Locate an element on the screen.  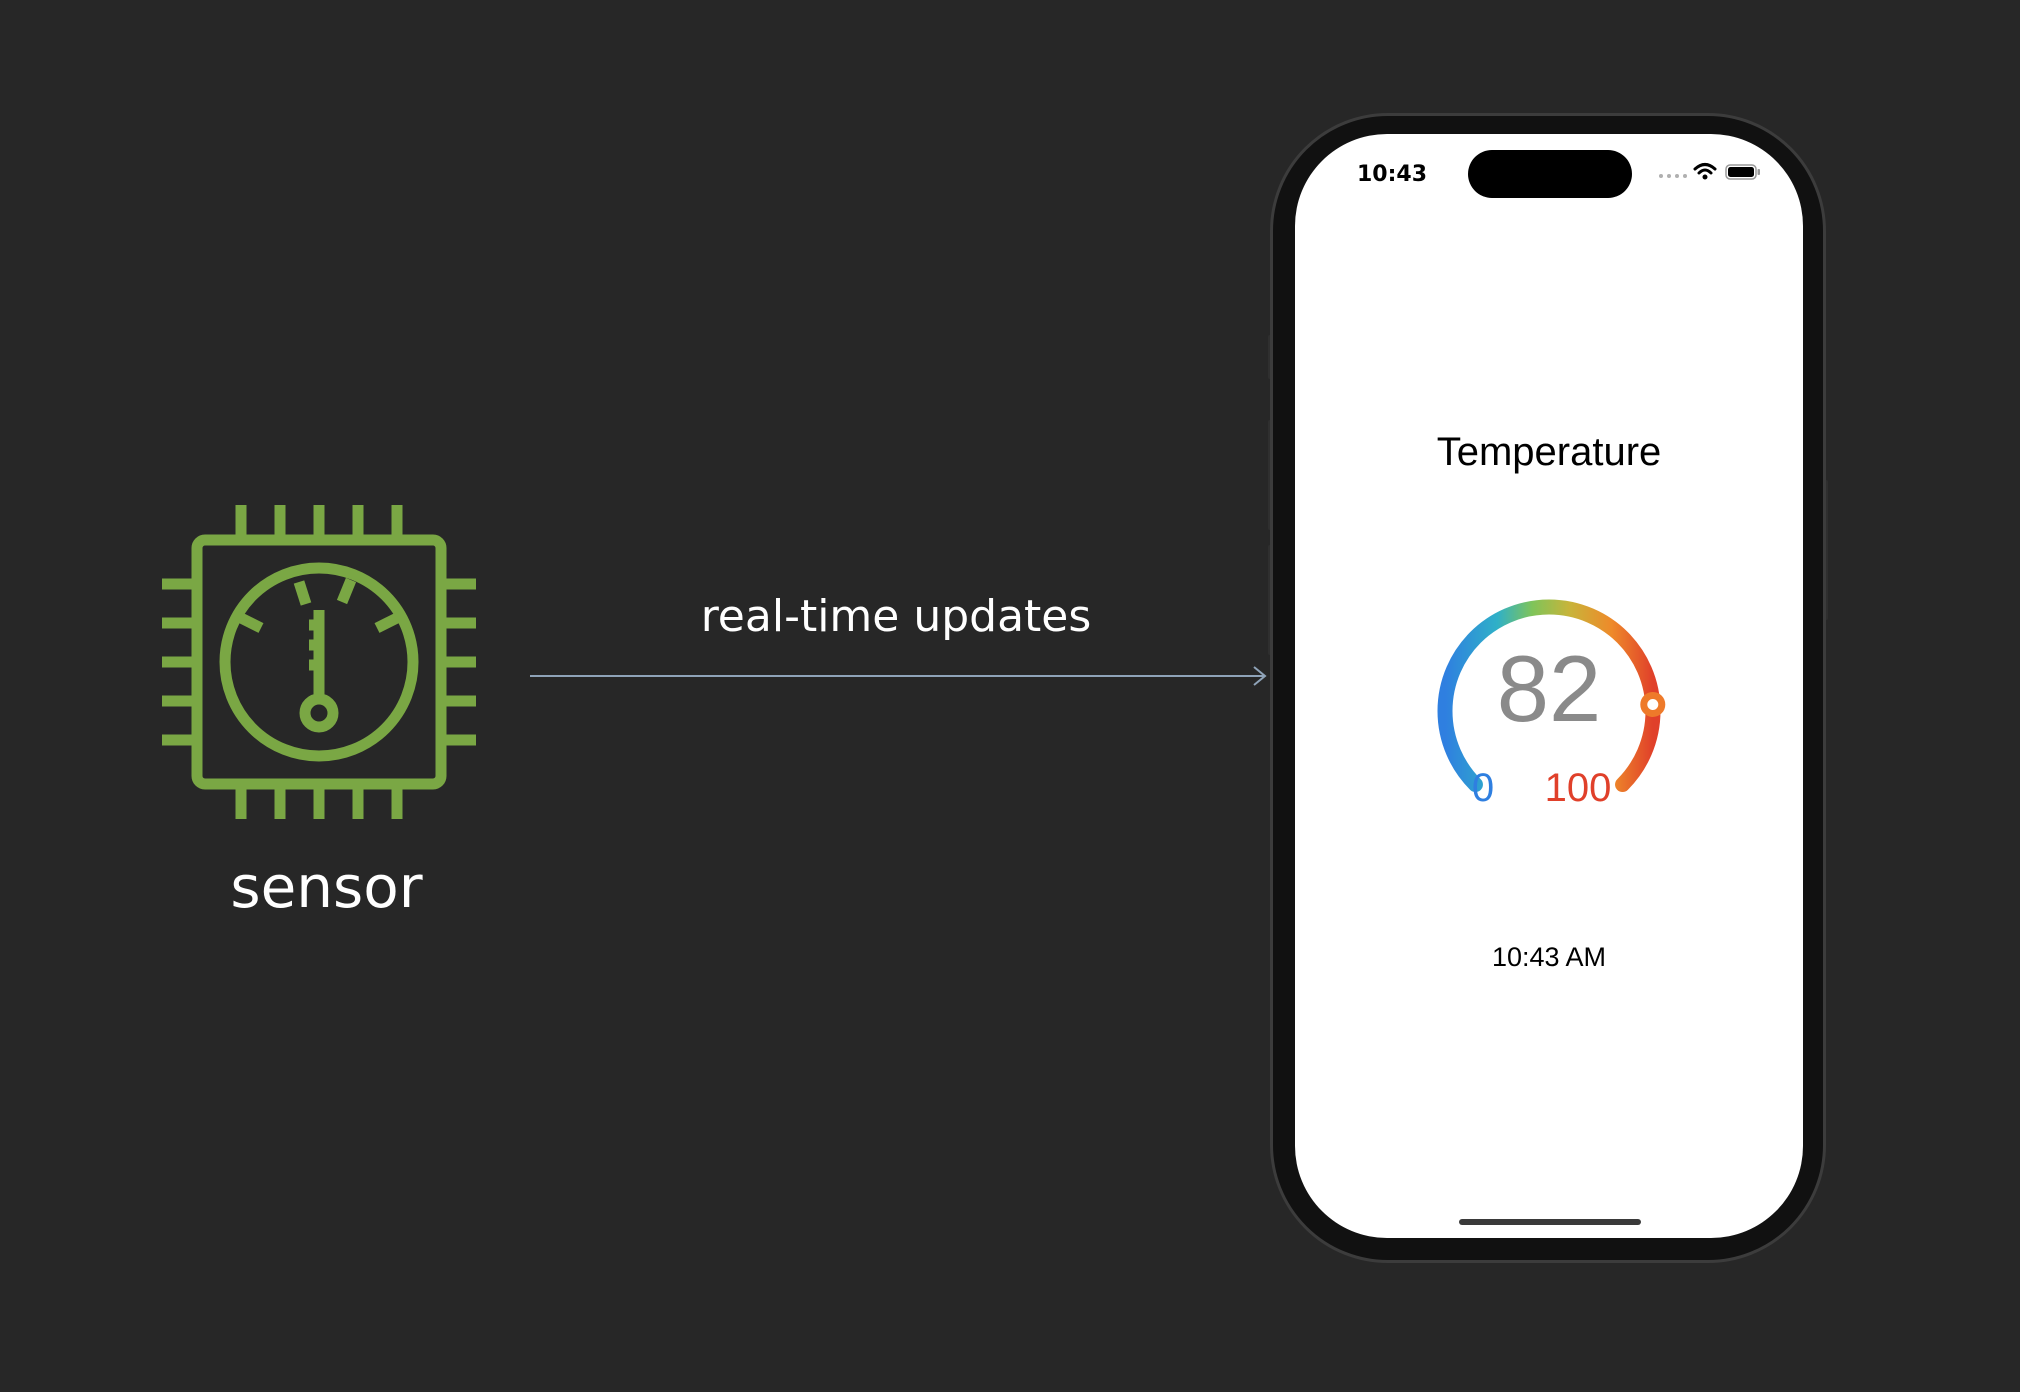
flow-arrow is located at coordinates (898, 676).